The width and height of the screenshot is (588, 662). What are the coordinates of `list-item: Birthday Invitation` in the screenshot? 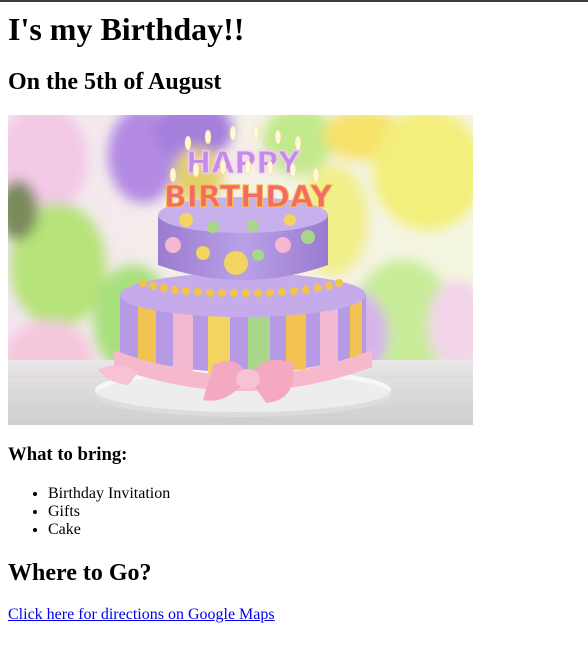 It's located at (109, 494).